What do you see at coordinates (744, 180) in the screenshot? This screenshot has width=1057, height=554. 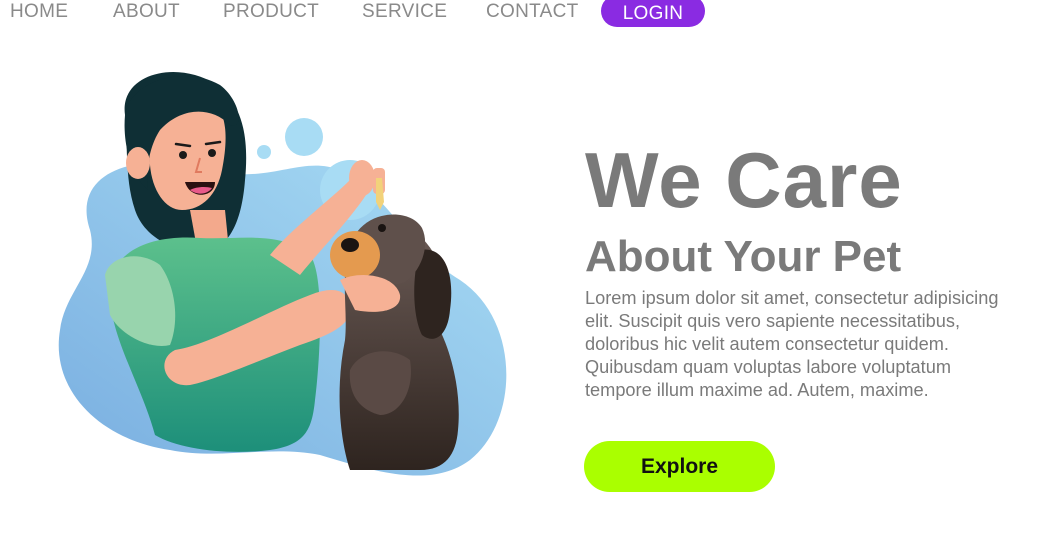 I see `hero-title: We Care` at bounding box center [744, 180].